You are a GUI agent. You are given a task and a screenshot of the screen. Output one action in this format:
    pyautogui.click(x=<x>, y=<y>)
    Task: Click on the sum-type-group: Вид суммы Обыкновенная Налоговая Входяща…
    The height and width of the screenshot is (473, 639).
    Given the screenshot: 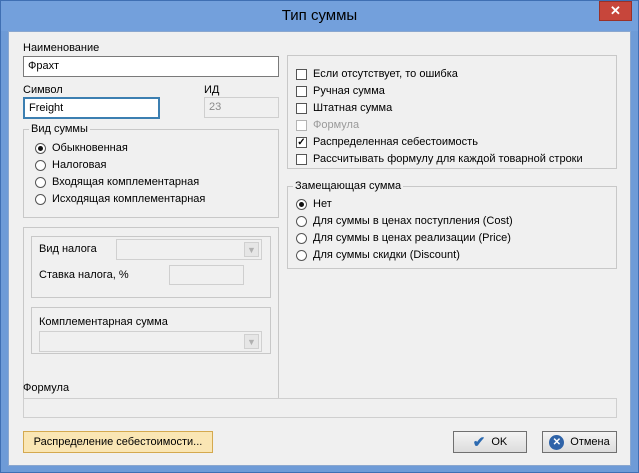 What is the action you would take?
    pyautogui.click(x=151, y=170)
    